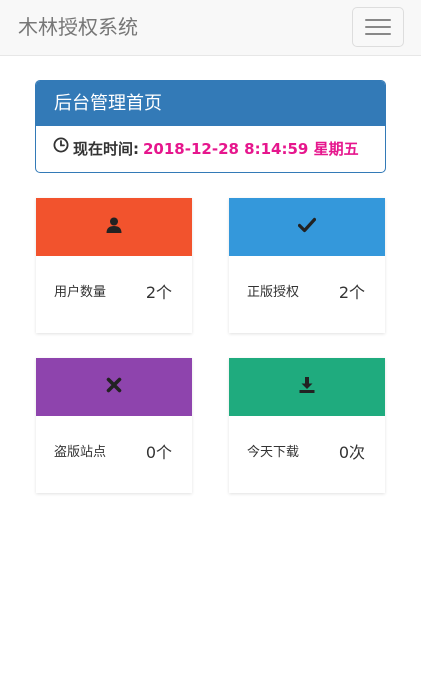 This screenshot has width=421, height=700. I want to click on stat-card-users: 用户数量 2个, so click(114, 265).